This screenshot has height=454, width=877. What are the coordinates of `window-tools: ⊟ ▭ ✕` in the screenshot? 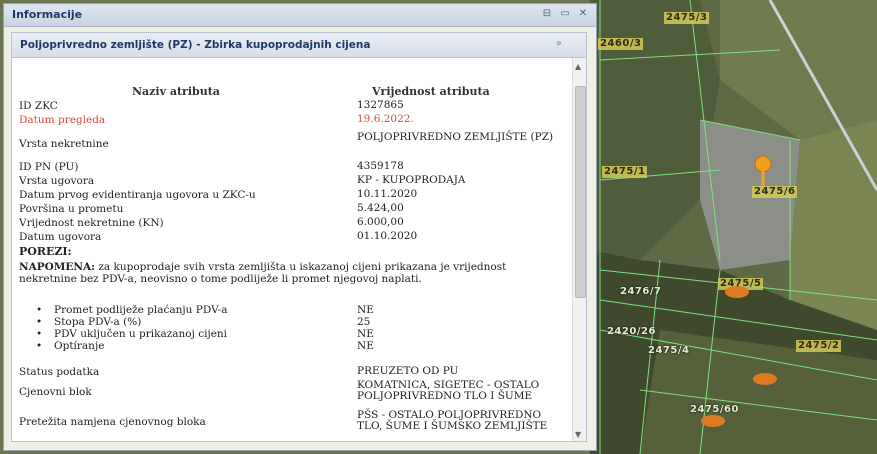 It's located at (565, 14).